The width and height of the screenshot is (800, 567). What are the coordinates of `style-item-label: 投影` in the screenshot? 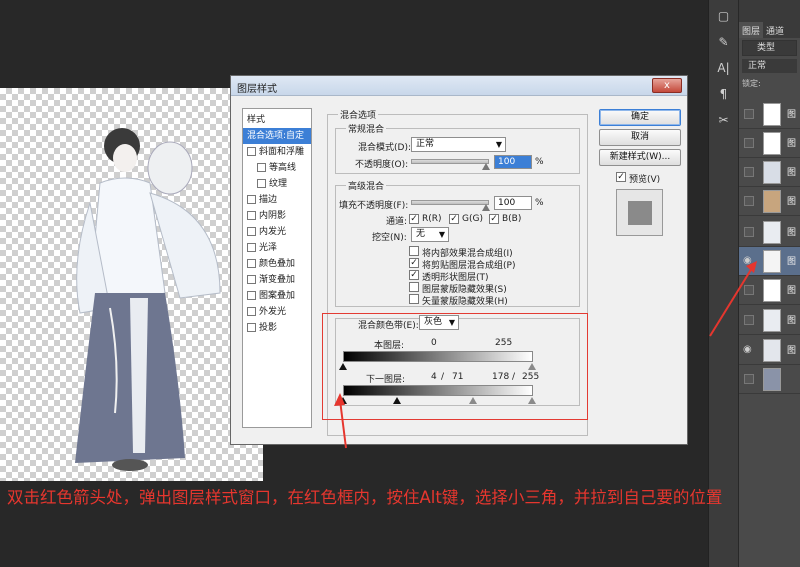 It's located at (268, 328).